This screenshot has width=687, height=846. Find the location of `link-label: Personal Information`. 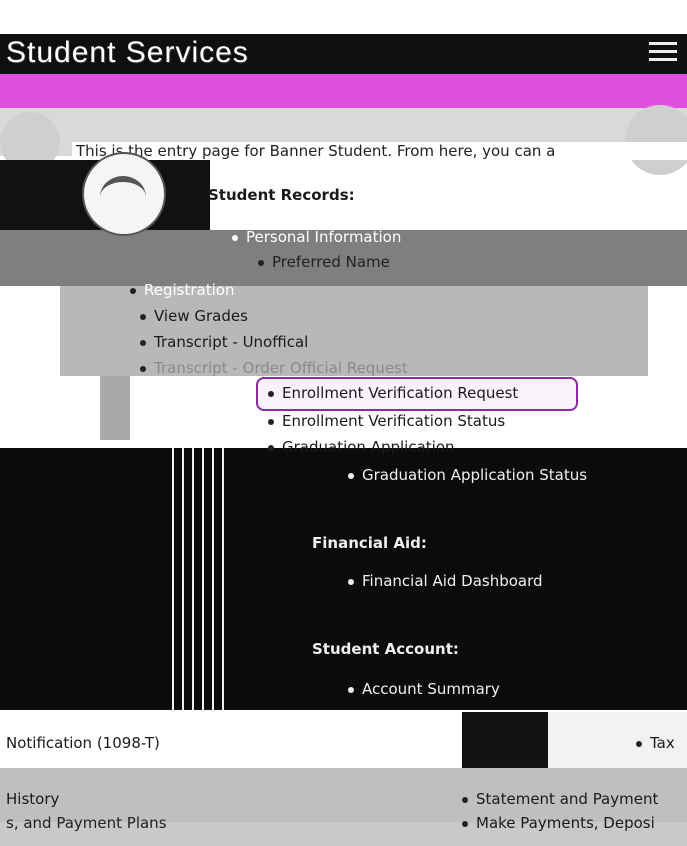

link-label: Personal Information is located at coordinates (323, 237).